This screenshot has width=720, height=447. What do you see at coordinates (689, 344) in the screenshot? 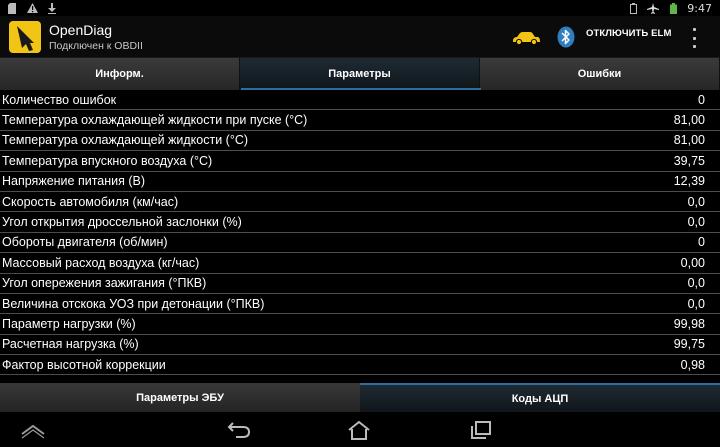
I see `param-value: 99,75` at bounding box center [689, 344].